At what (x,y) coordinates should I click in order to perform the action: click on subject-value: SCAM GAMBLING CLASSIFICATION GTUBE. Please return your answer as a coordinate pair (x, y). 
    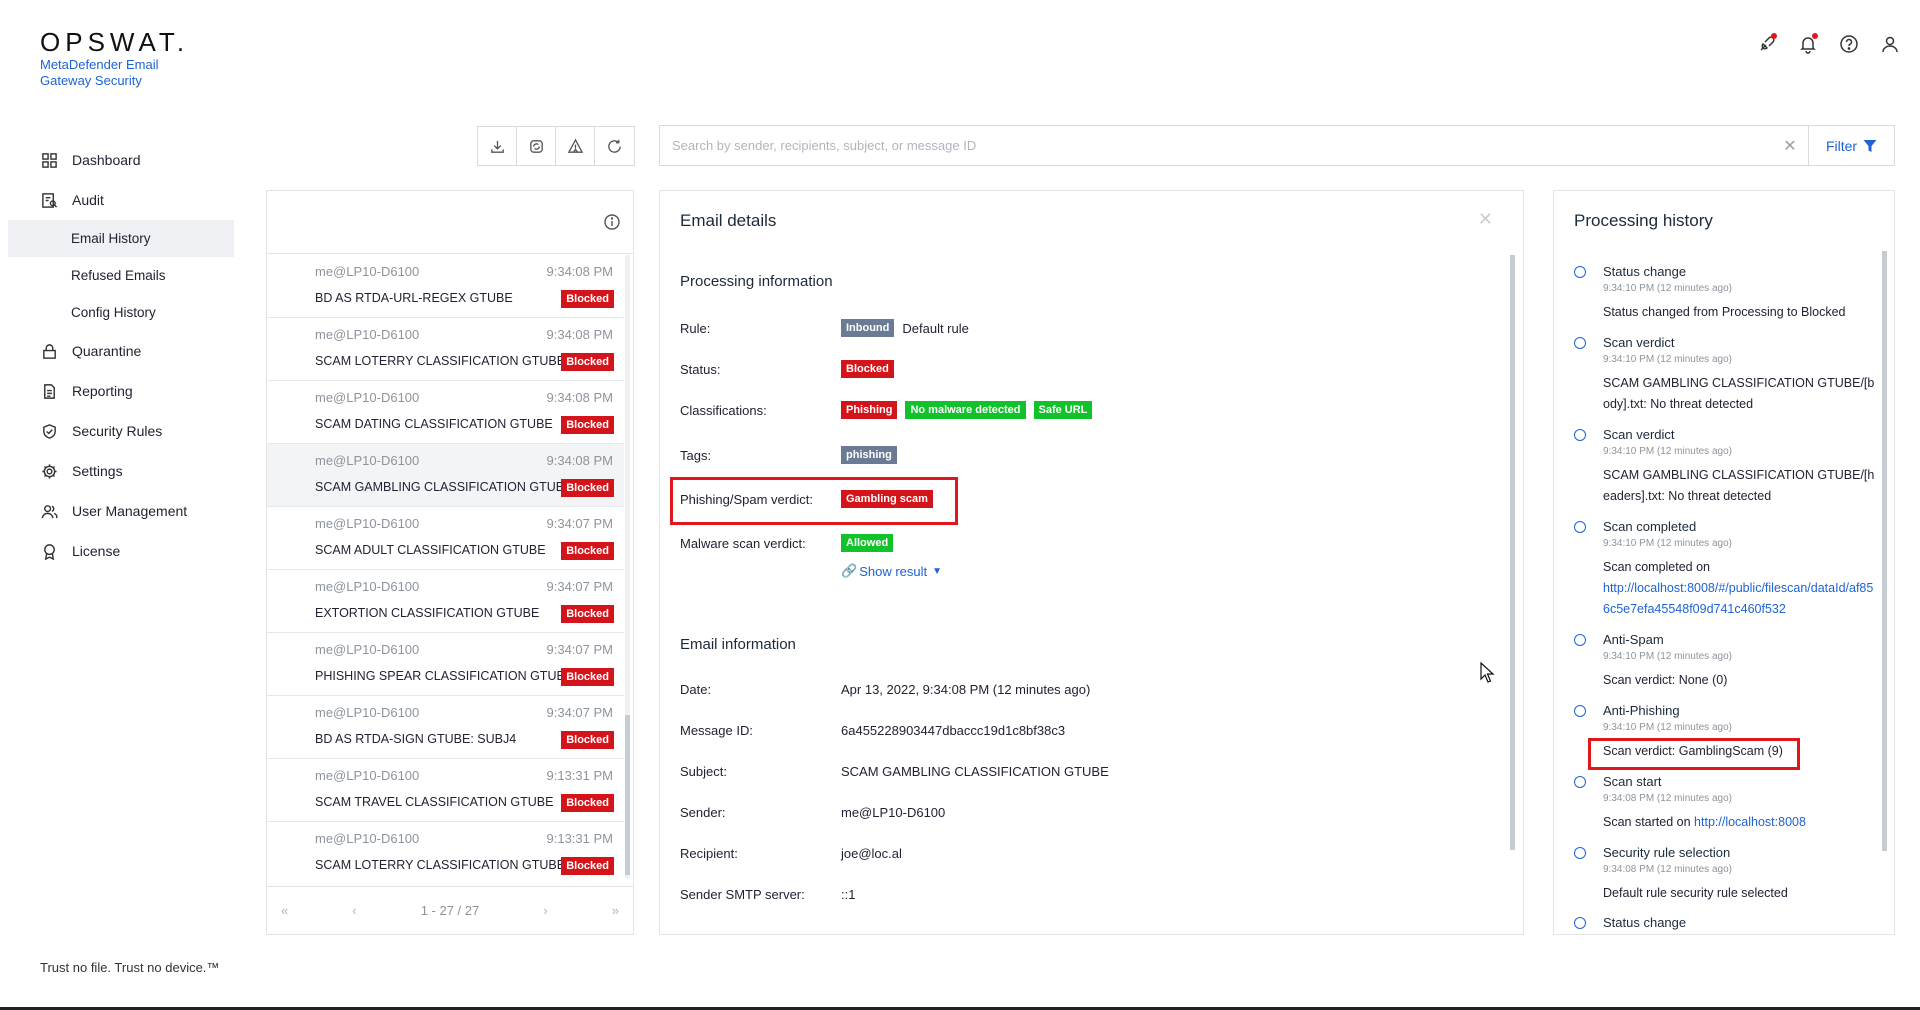
    Looking at the image, I should click on (975, 771).